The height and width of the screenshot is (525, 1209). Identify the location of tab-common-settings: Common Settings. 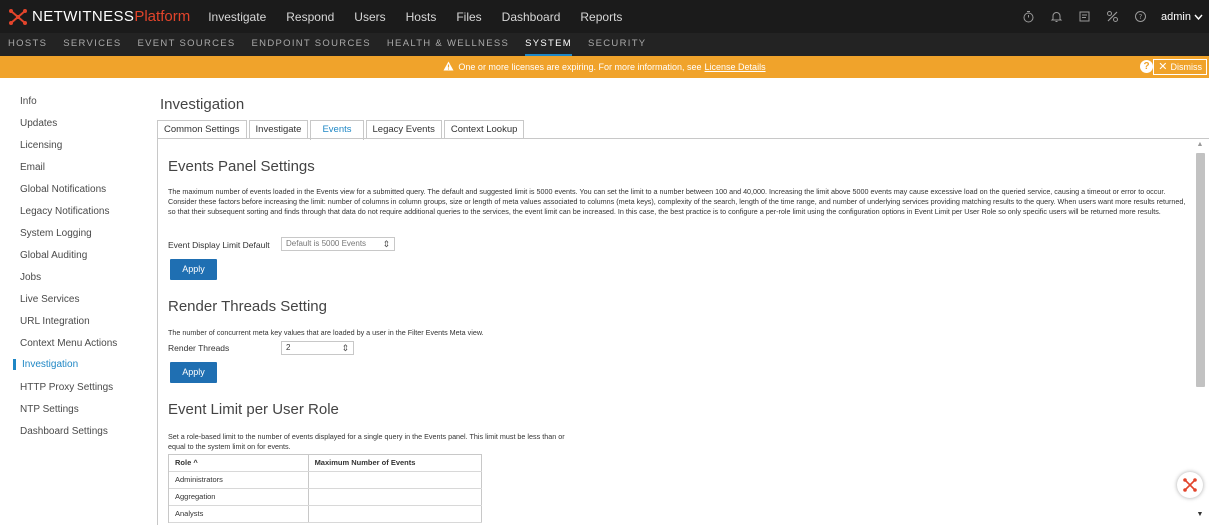
(202, 129).